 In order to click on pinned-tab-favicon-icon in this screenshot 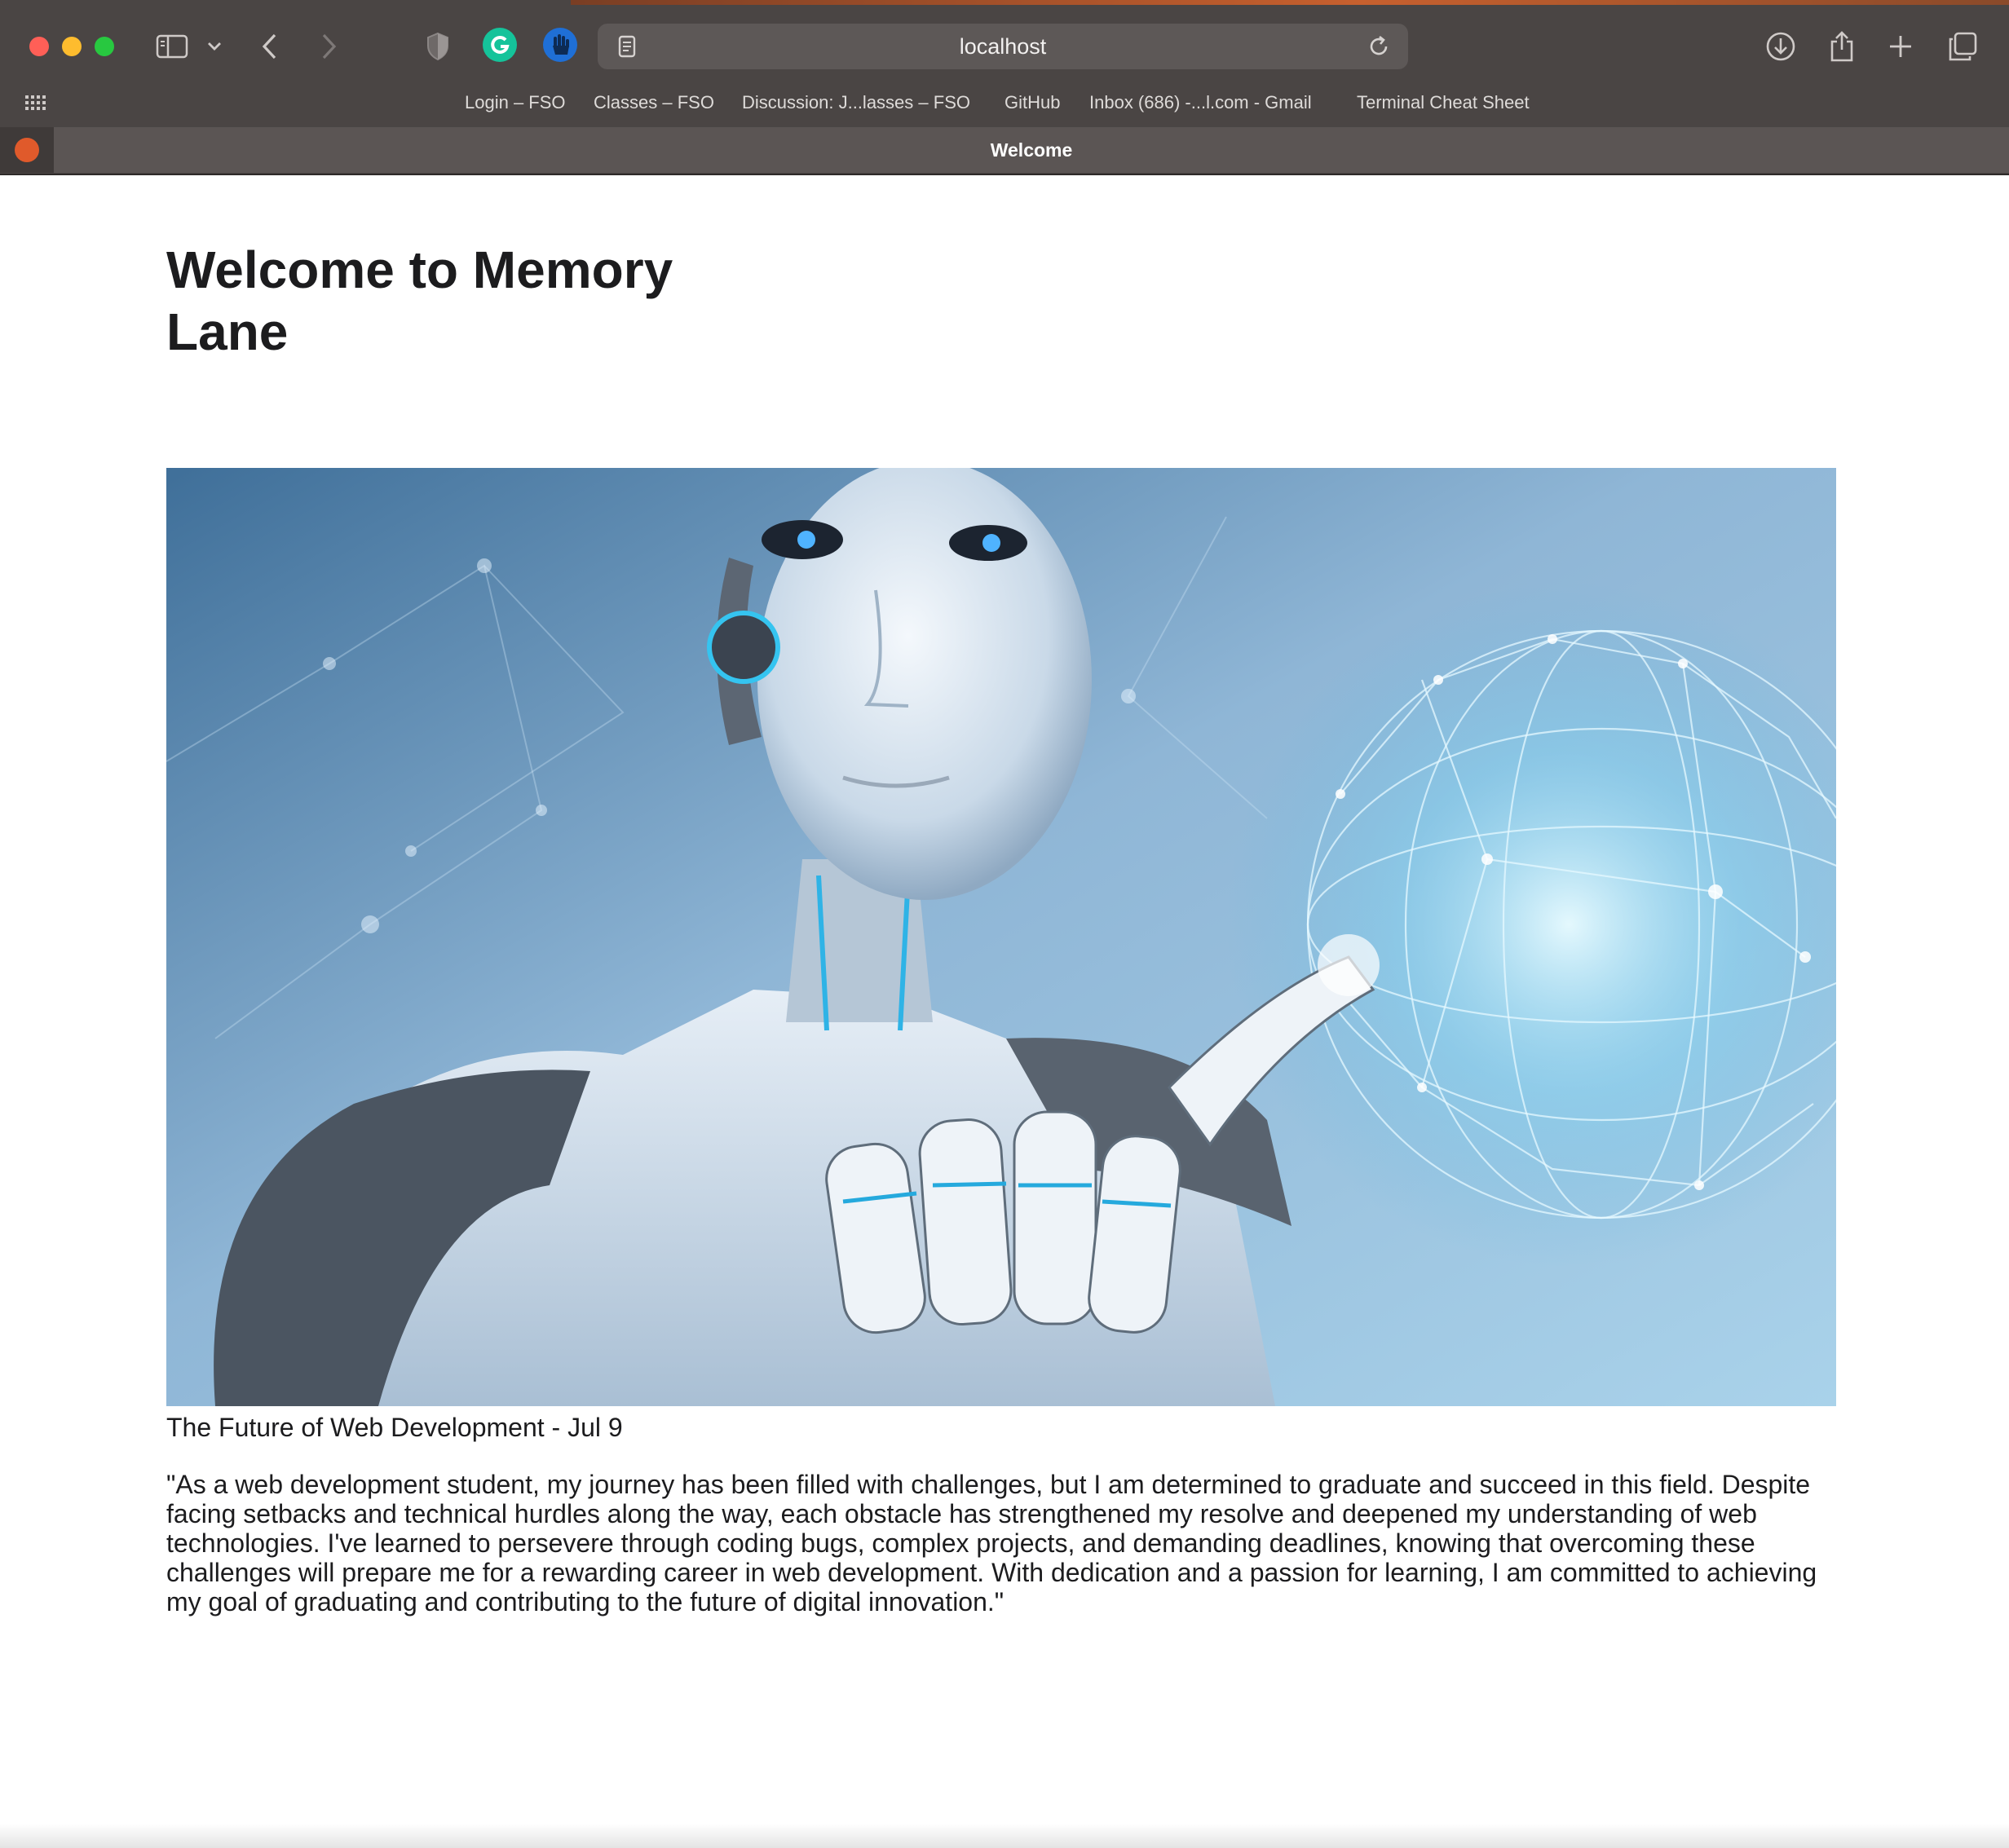, I will do `click(27, 150)`.